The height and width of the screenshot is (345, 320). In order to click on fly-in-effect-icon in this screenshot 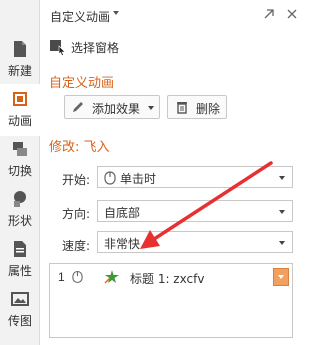, I will do `click(111, 277)`.